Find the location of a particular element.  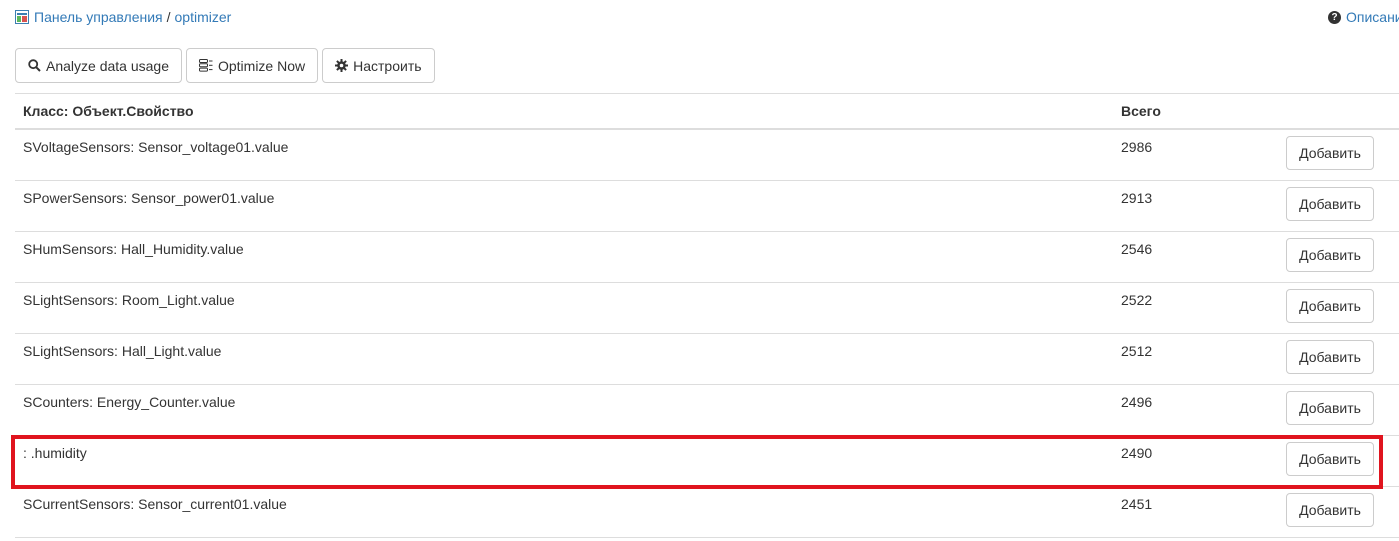

search-icon is located at coordinates (34, 65).